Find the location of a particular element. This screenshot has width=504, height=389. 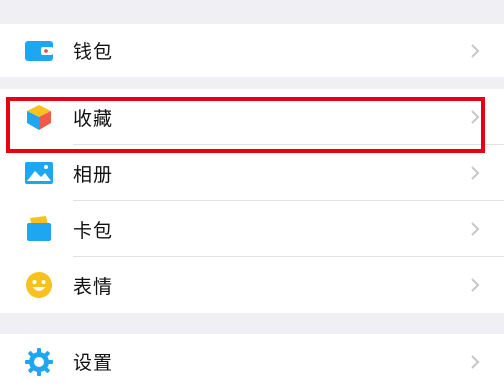

menu-item-label: 相册 is located at coordinates (93, 174).